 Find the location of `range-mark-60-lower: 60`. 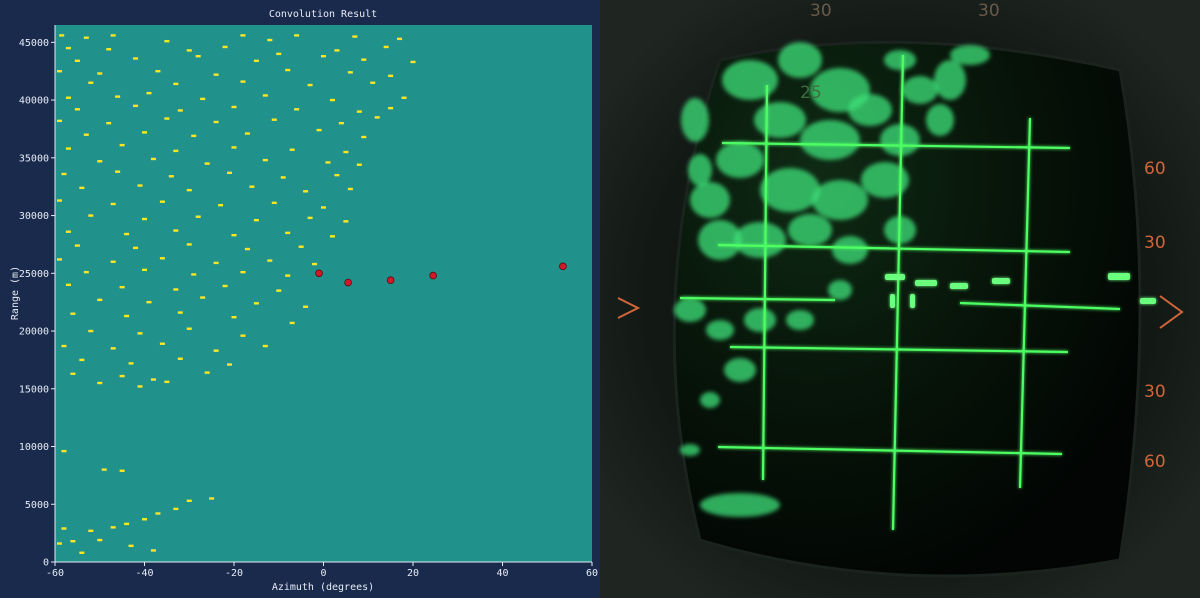

range-mark-60-lower: 60 is located at coordinates (1155, 462).